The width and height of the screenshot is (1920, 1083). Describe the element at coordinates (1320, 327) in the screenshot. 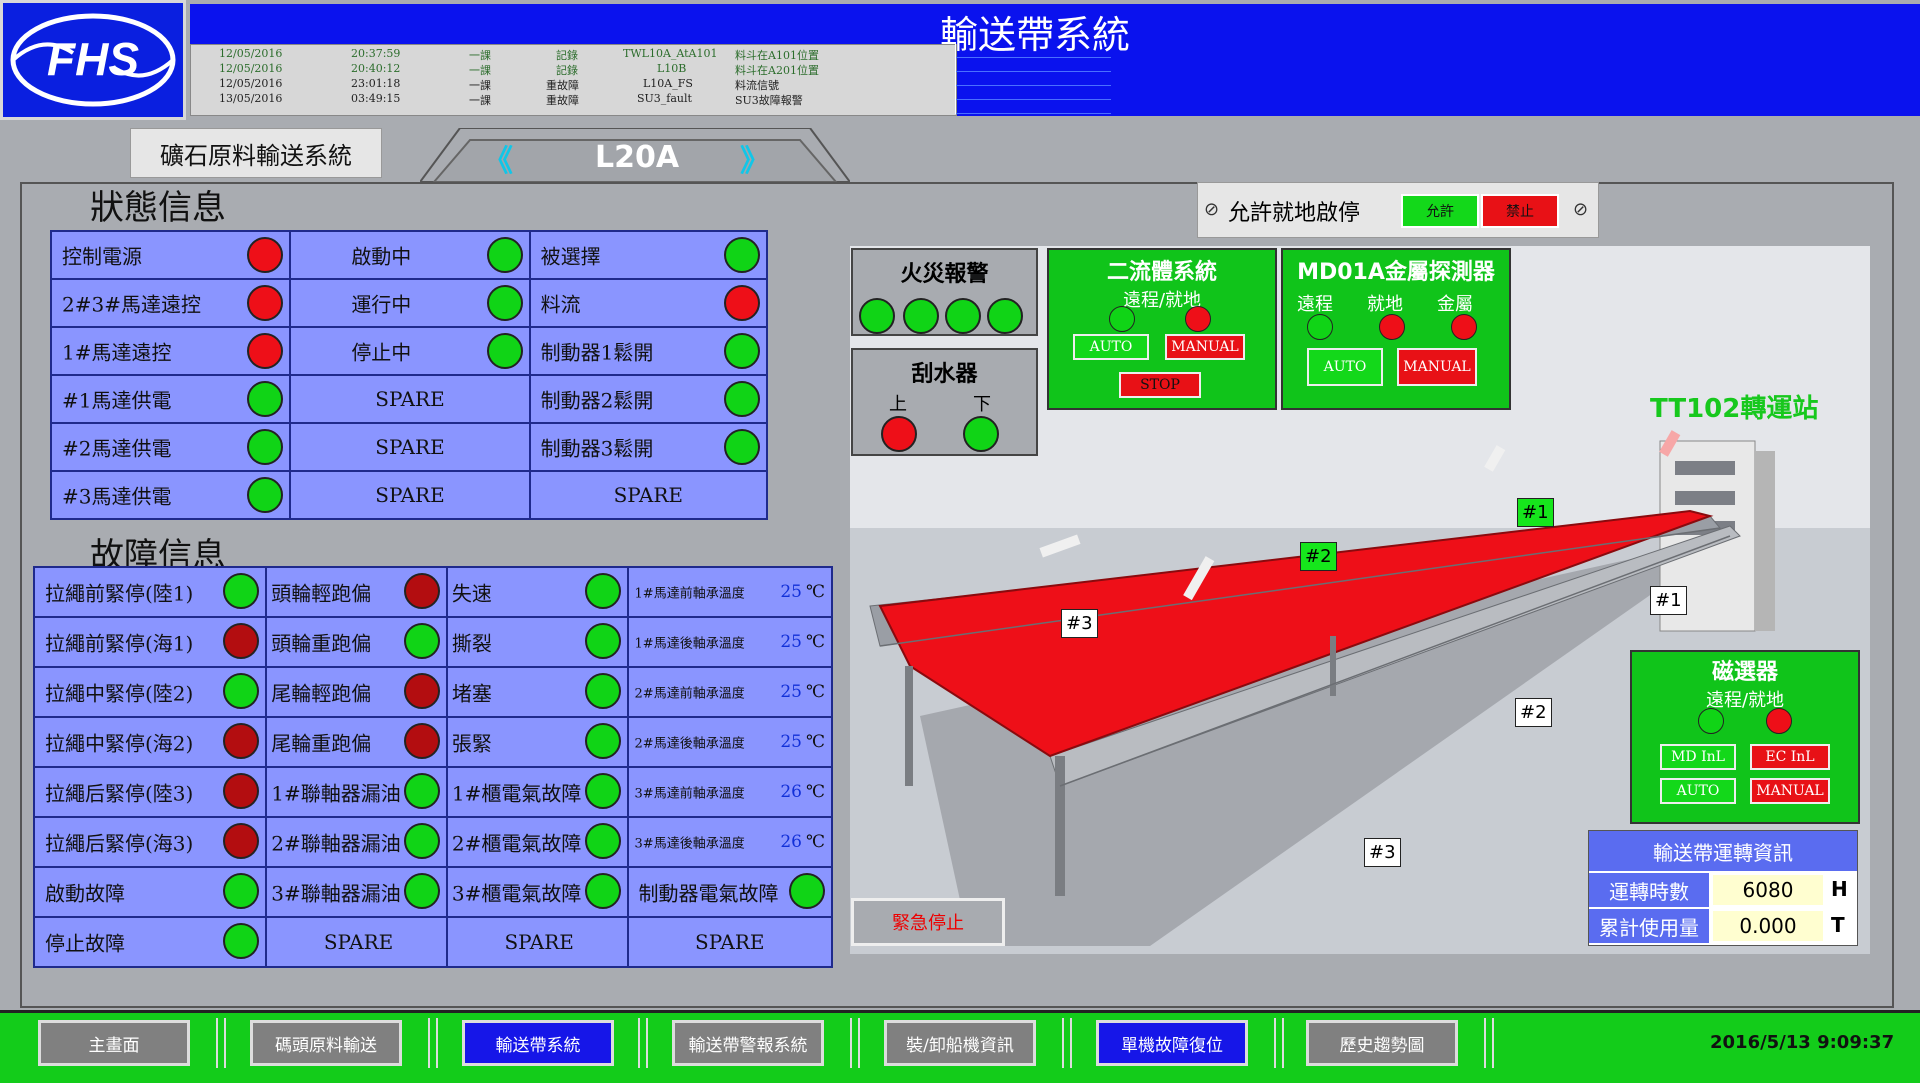

I see `md-remote-lamp` at that location.